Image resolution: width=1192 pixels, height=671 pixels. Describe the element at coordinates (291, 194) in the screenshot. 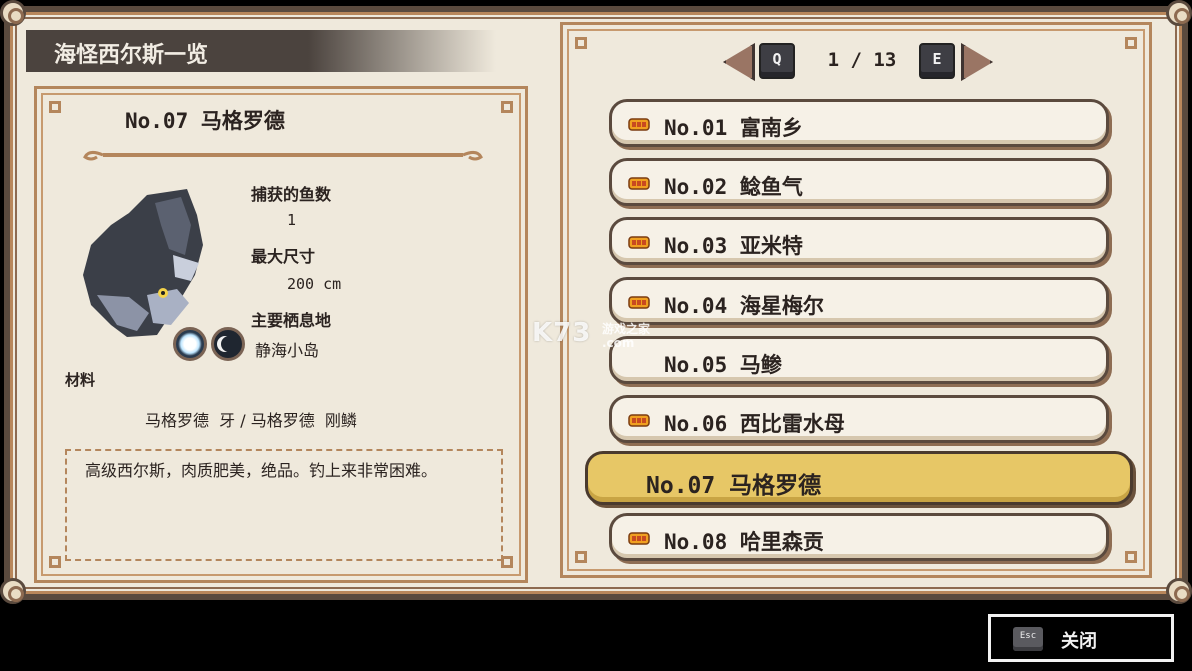

I see `caught-count-label: 捕获的鱼数` at that location.